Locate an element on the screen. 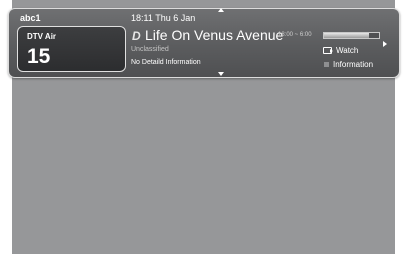 This screenshot has height=254, width=408. program-time-range: 18:00 ~ 6:00 is located at coordinates (295, 35).